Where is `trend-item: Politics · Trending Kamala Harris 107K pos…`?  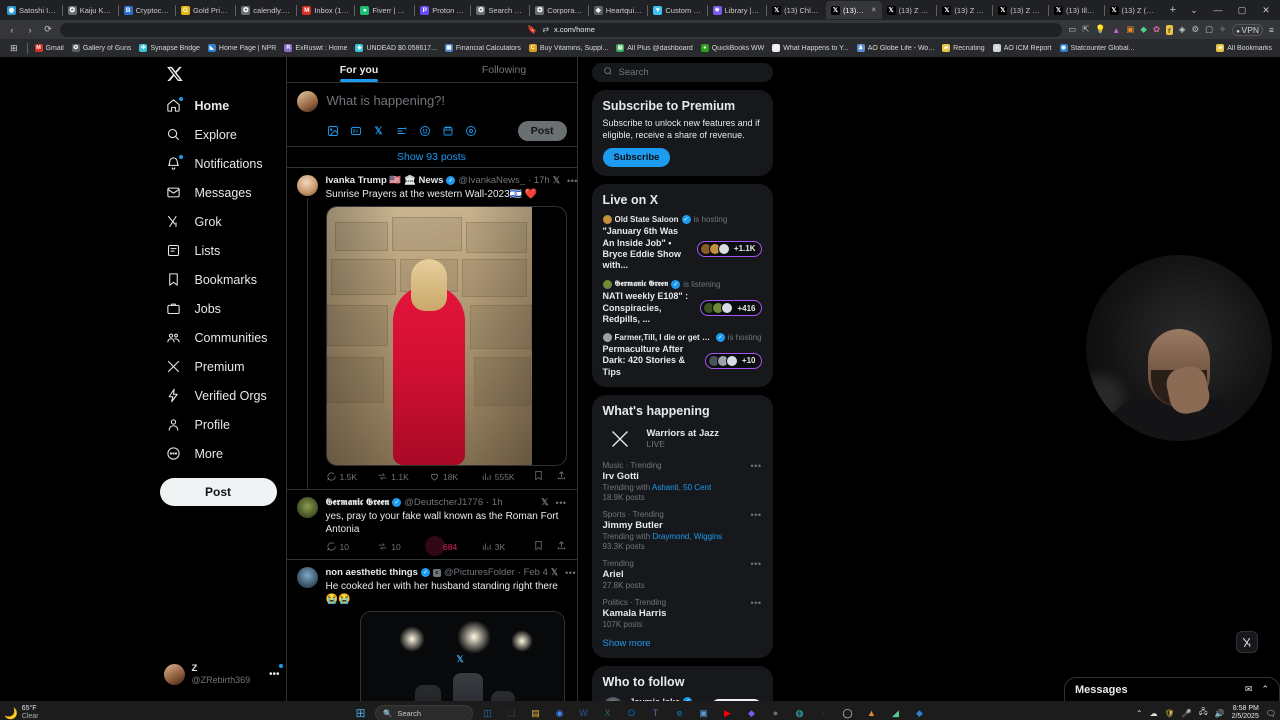
trend-item: Politics · Trending Kamala Harris 107K pos… is located at coordinates (682, 613).